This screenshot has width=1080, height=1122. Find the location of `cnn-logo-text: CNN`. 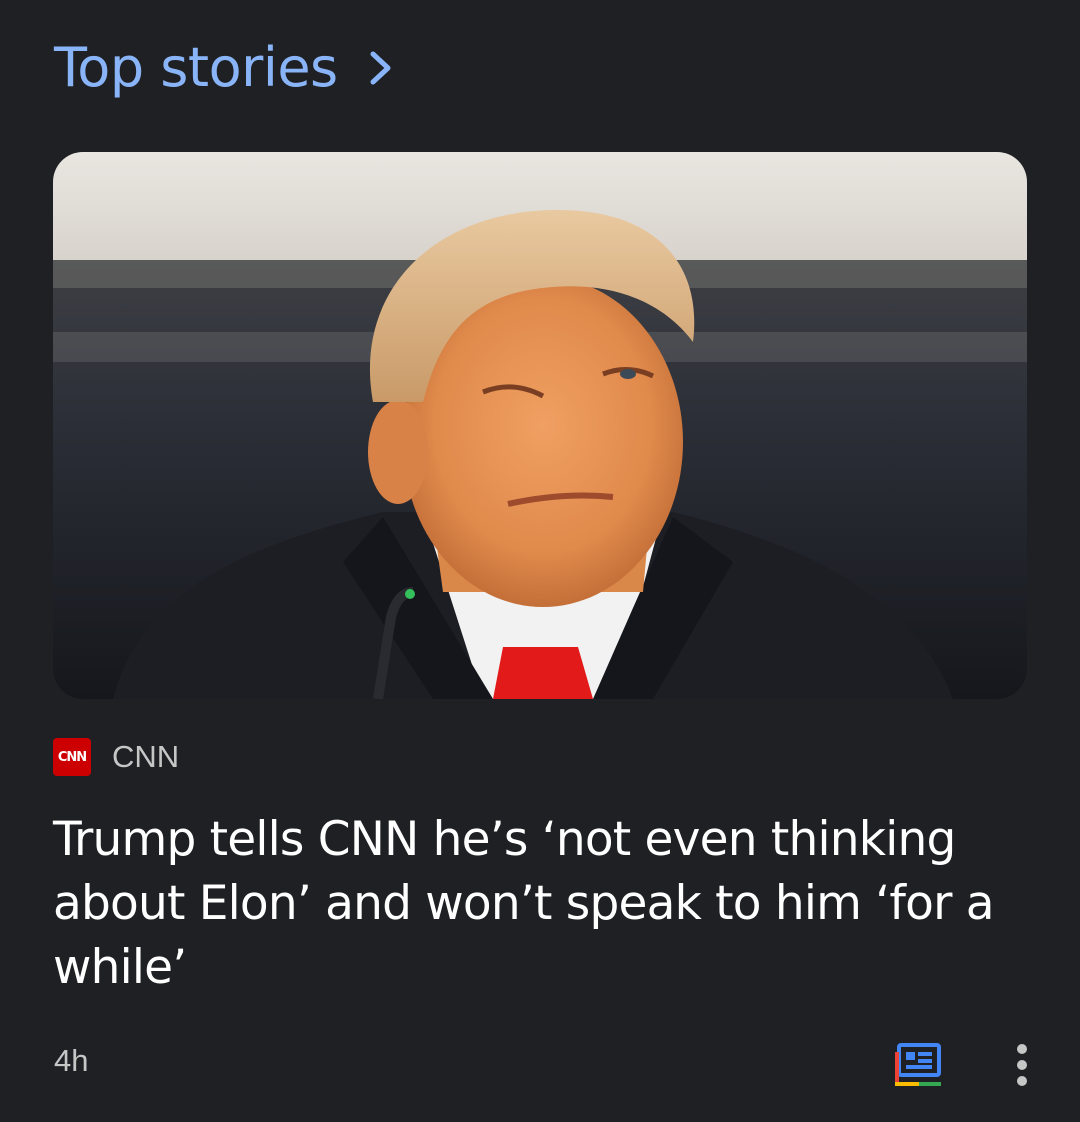

cnn-logo-text: CNN is located at coordinates (72, 757).